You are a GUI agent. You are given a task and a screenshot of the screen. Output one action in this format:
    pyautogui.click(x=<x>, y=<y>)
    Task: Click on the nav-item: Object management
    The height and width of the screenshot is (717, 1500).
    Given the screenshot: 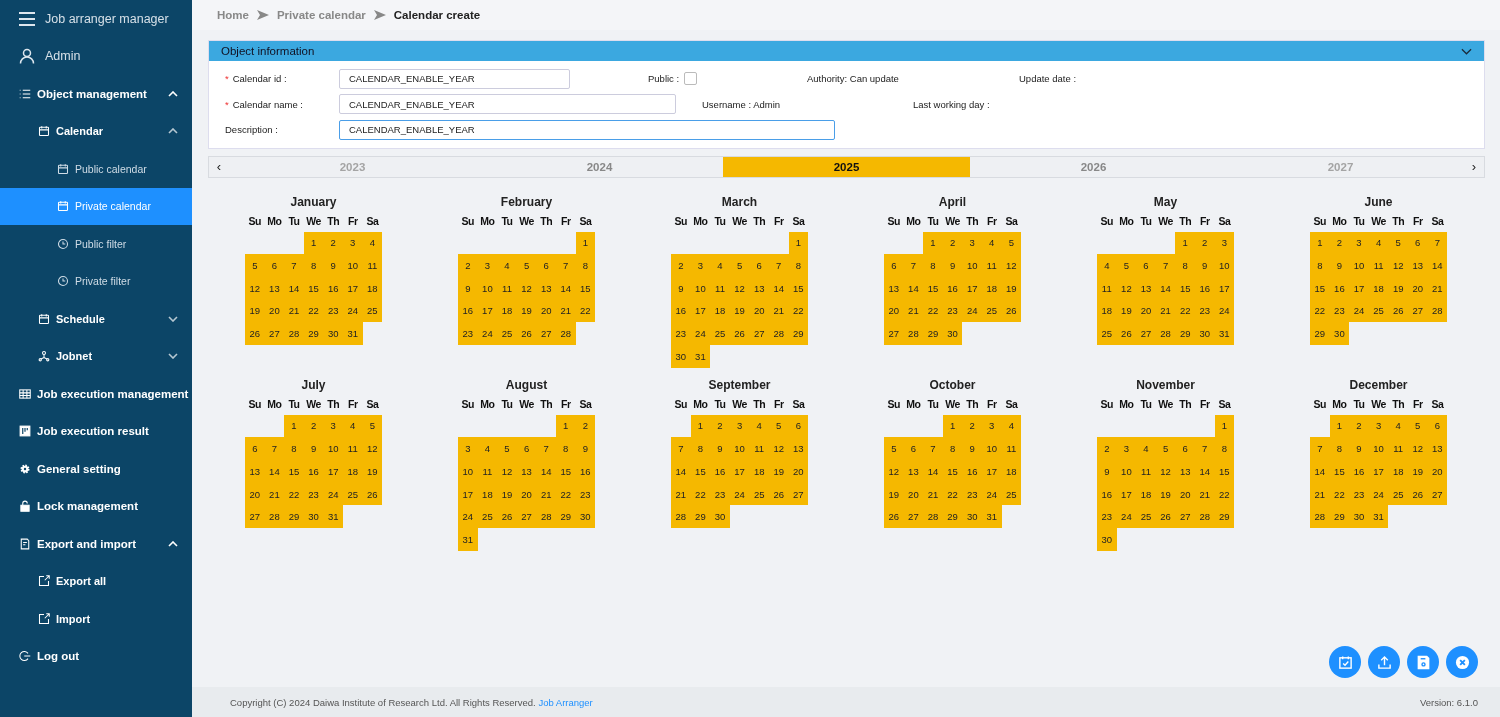 What is the action you would take?
    pyautogui.click(x=96, y=94)
    